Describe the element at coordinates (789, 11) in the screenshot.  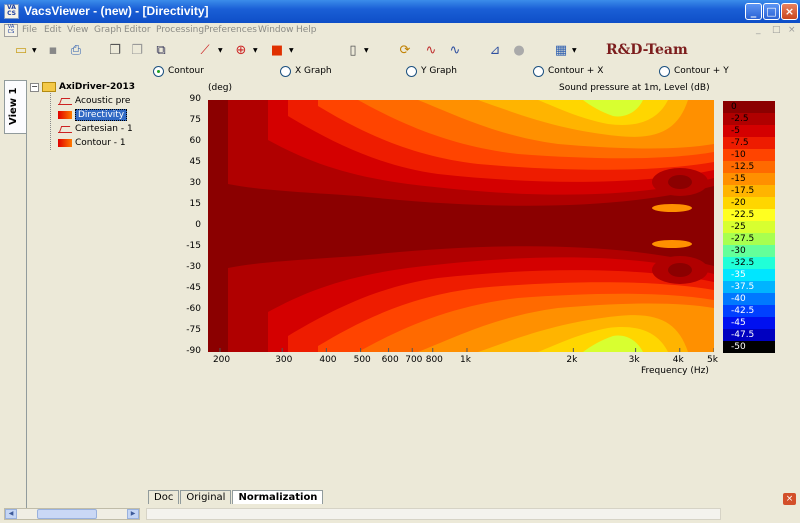
I see `close-button: ×` at that location.